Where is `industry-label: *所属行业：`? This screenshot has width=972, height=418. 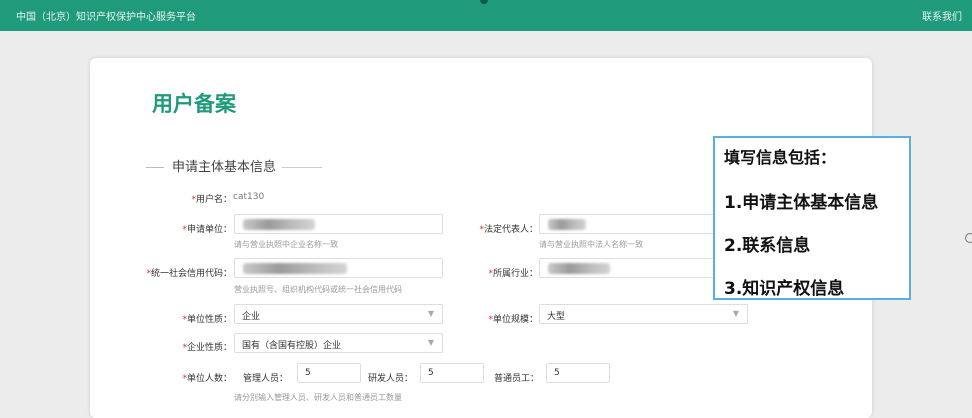
industry-label: *所属行业： is located at coordinates (484, 272).